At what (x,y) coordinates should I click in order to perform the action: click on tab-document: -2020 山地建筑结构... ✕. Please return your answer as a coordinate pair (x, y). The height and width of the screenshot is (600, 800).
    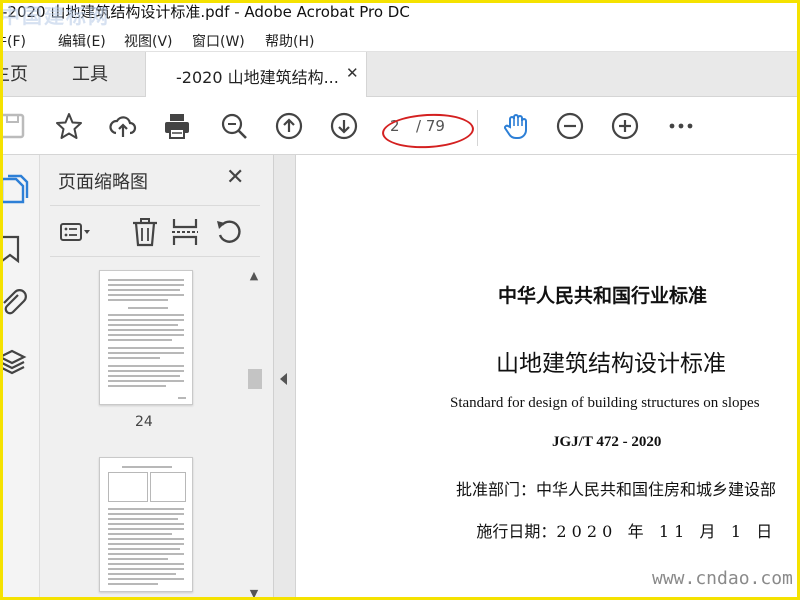
    Looking at the image, I should click on (256, 75).